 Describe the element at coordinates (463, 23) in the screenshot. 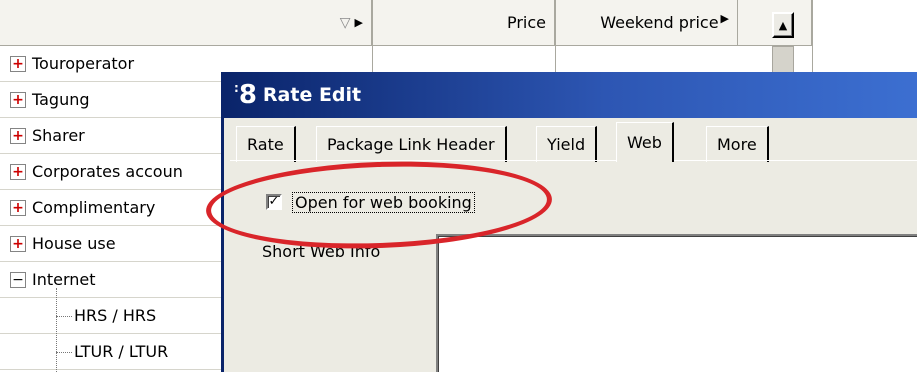

I see `price-column-header: Price` at that location.